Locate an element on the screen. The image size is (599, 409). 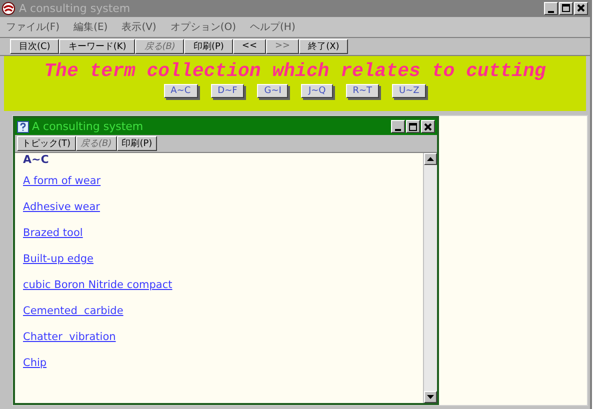
term-link: Chip is located at coordinates (35, 363).